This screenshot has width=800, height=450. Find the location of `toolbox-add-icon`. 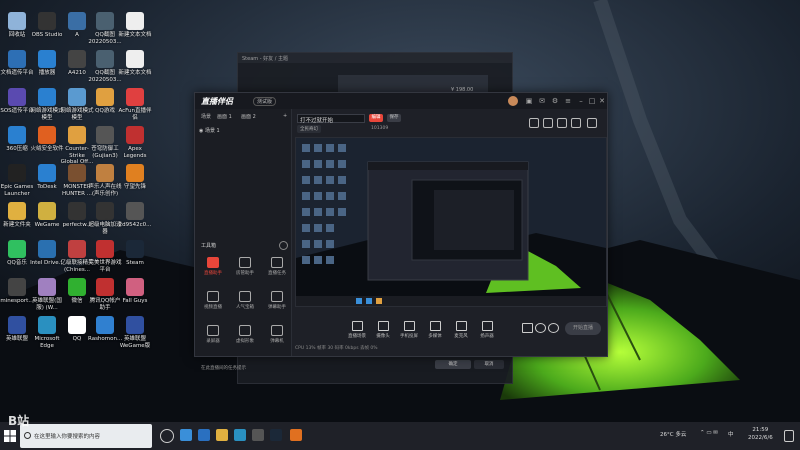

toolbox-add-icon is located at coordinates (283, 245).